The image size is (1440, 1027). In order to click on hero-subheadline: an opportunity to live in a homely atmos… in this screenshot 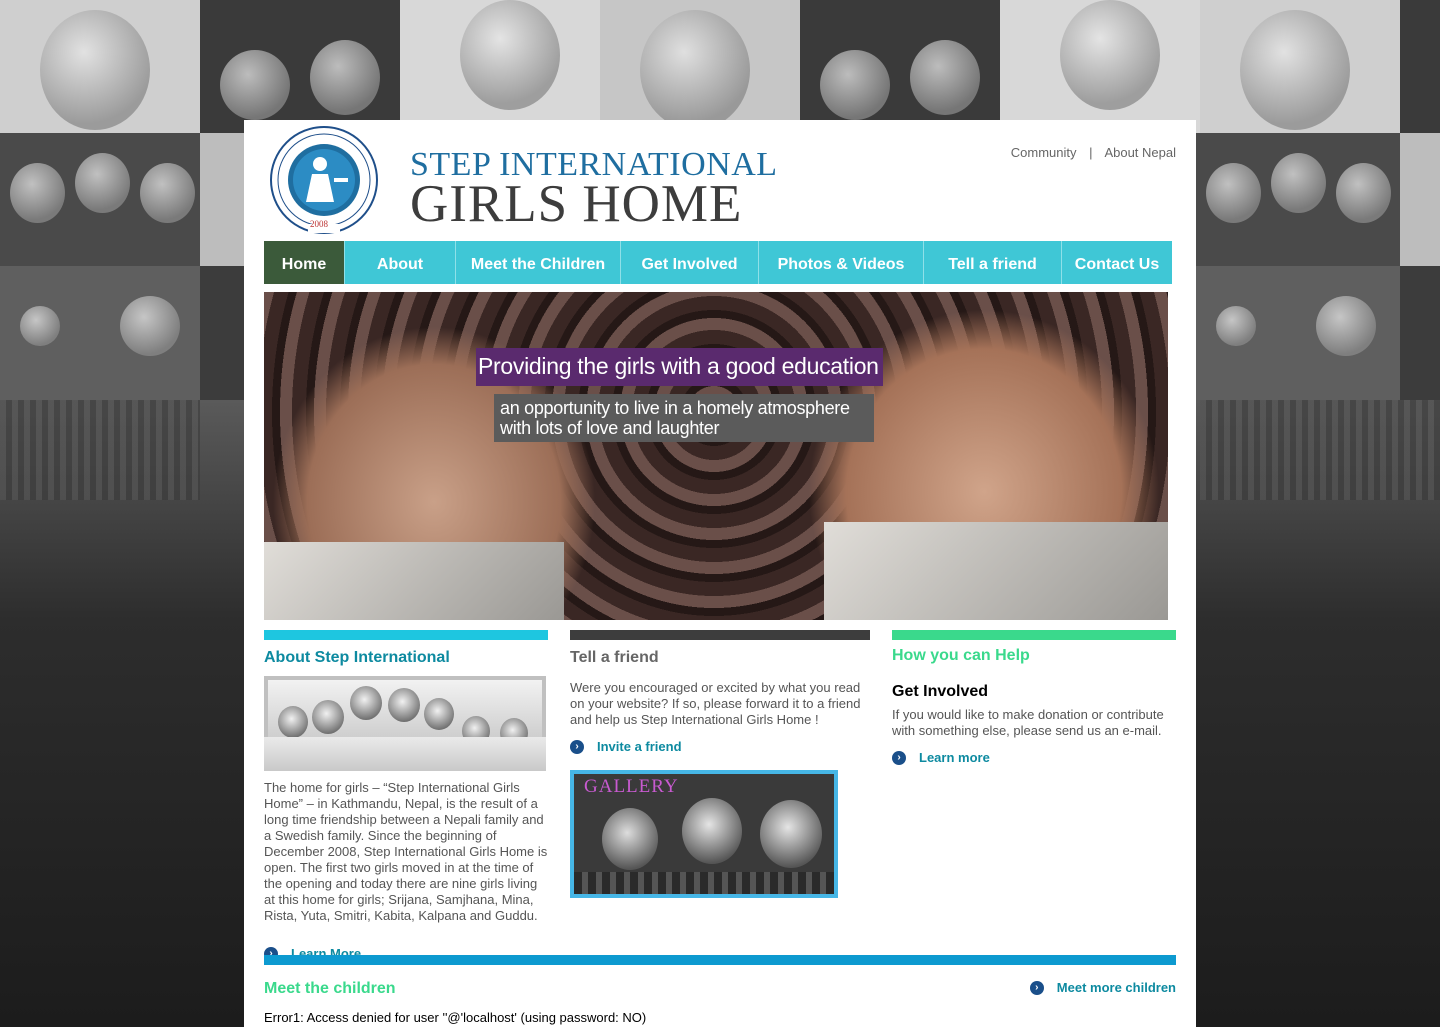, I will do `click(684, 418)`.